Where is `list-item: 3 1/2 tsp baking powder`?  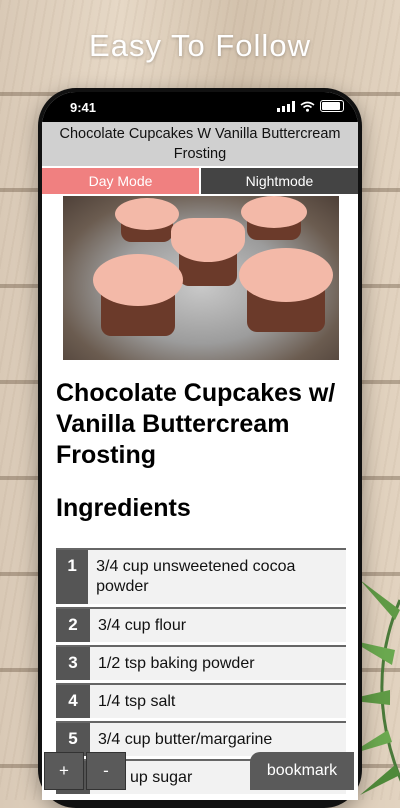 list-item: 3 1/2 tsp baking powder is located at coordinates (201, 662).